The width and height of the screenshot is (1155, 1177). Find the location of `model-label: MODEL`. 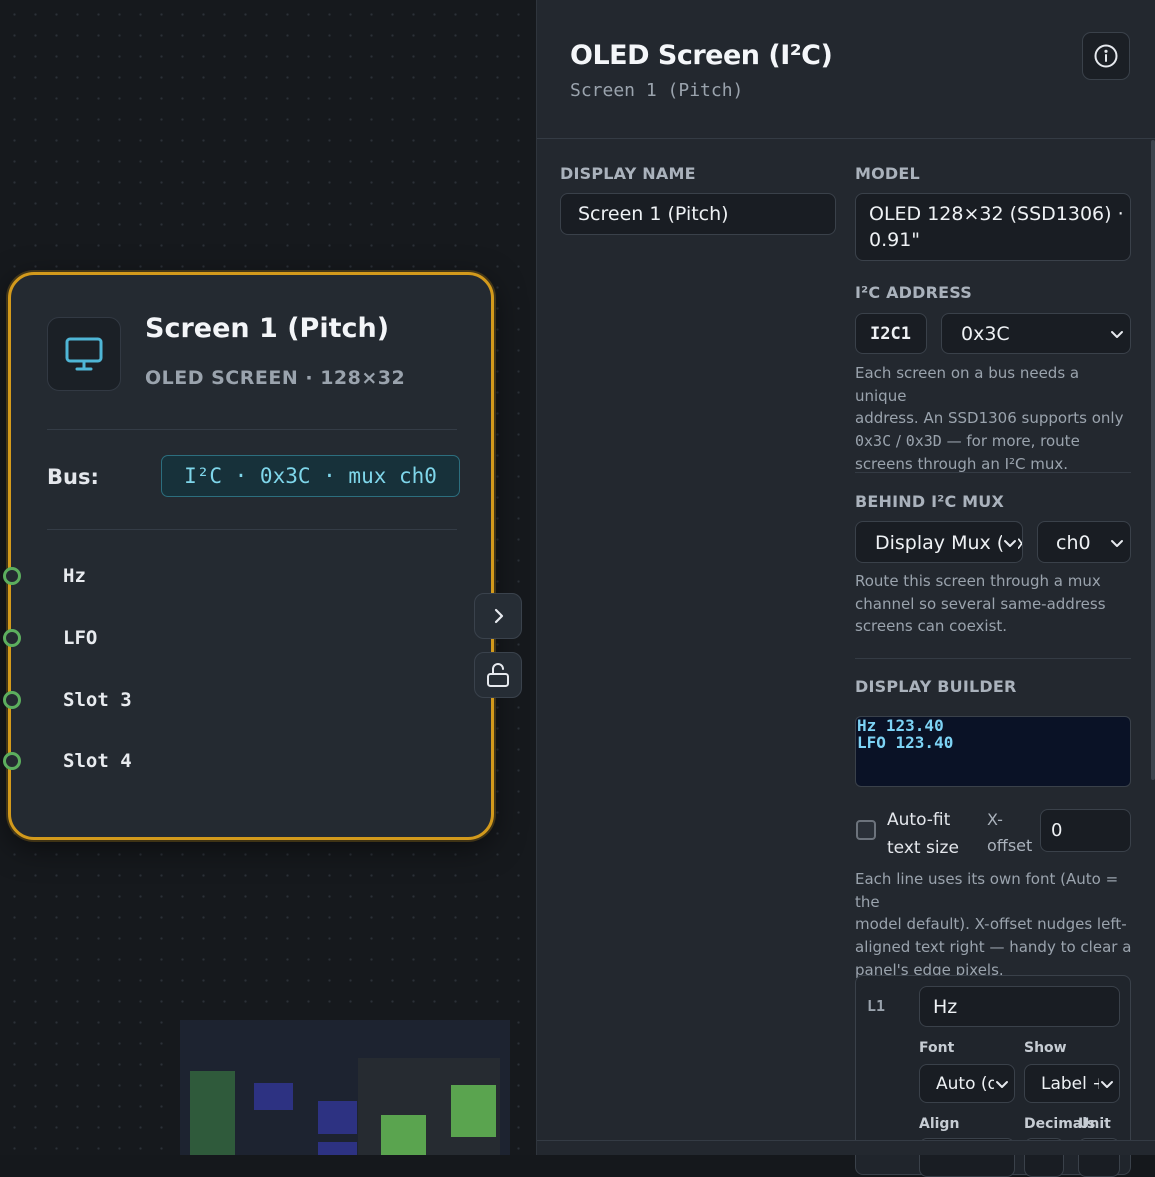

model-label: MODEL is located at coordinates (887, 173).